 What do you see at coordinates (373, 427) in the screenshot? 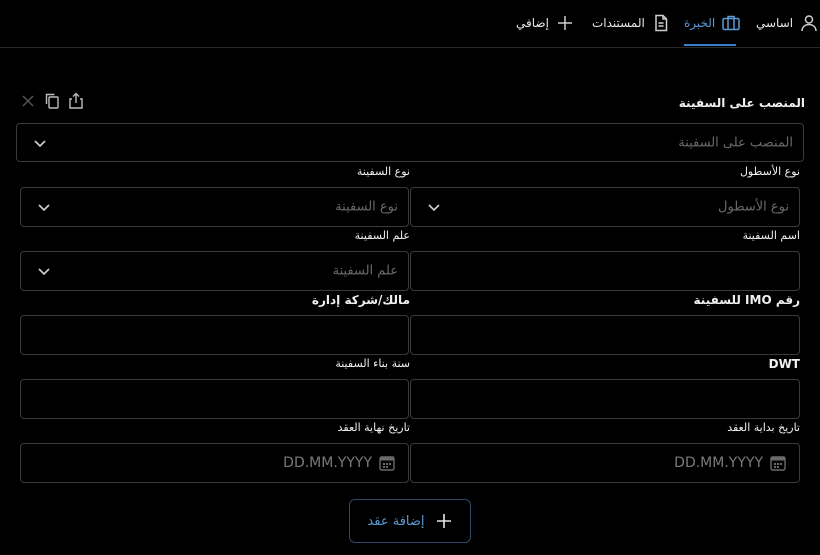
I see `contract-end-label: تاريخ نهاية العقد` at bounding box center [373, 427].